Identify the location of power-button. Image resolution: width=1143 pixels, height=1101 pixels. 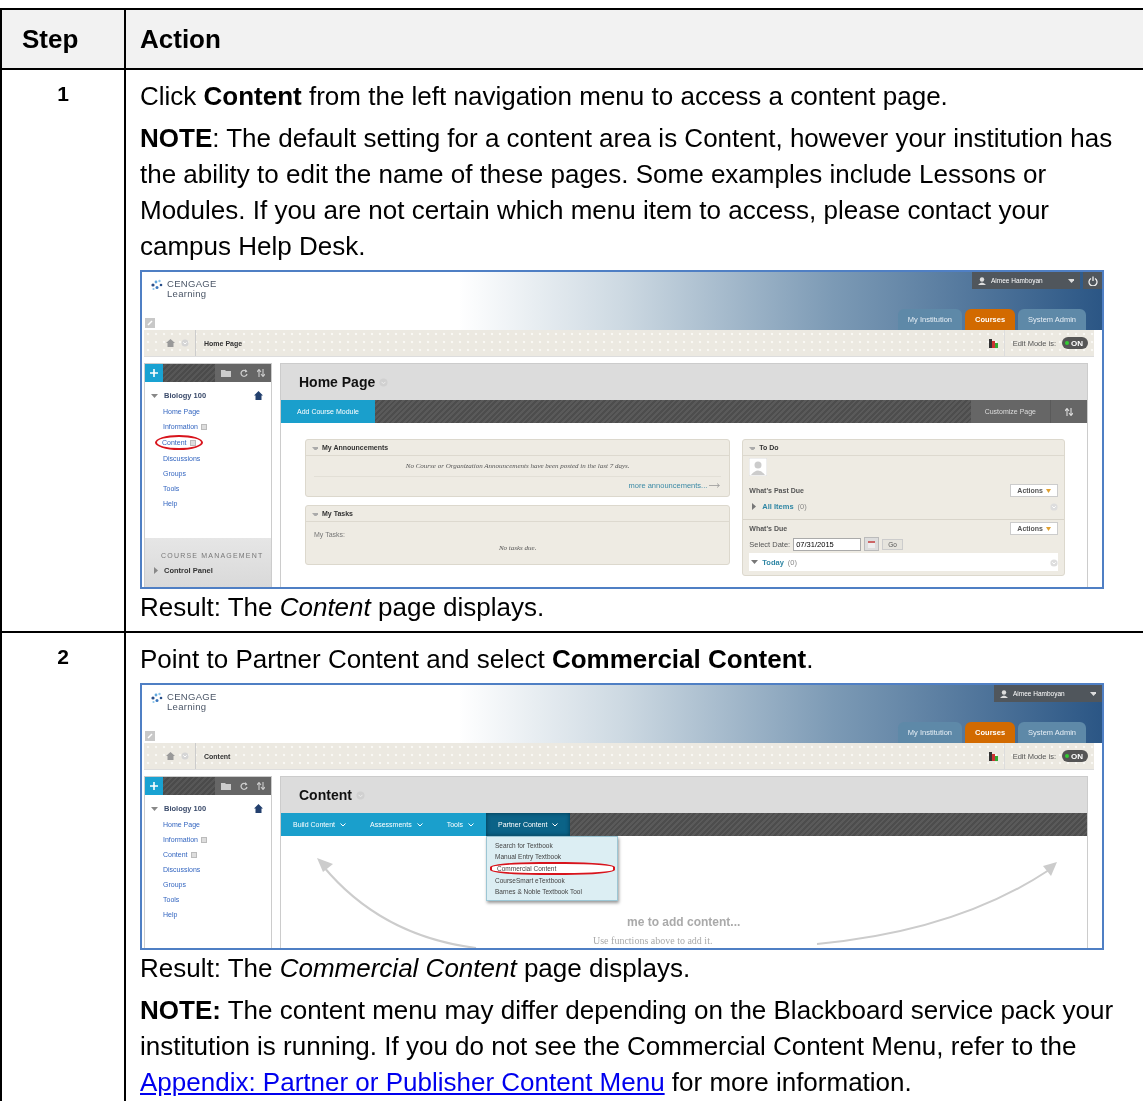
(1092, 280).